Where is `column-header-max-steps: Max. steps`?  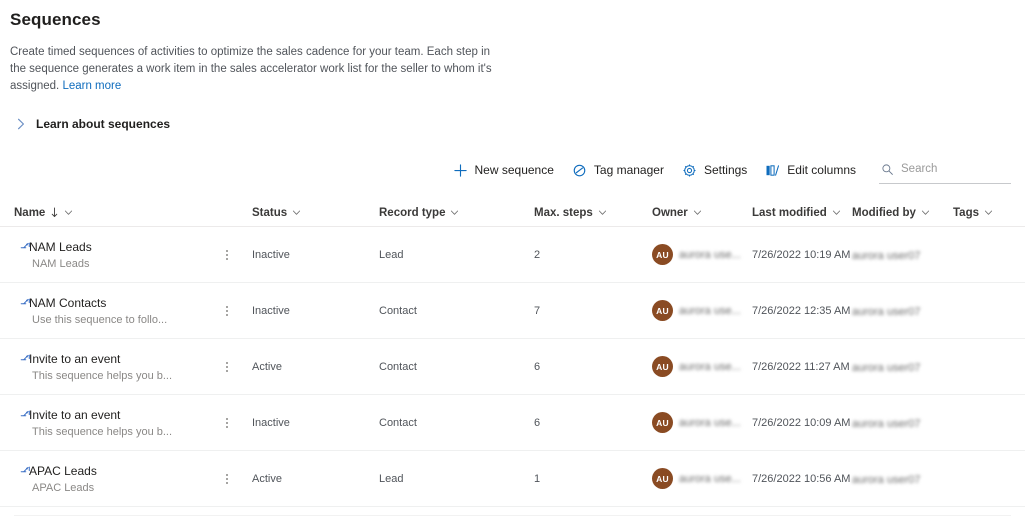
column-header-max-steps: Max. steps is located at coordinates (593, 213).